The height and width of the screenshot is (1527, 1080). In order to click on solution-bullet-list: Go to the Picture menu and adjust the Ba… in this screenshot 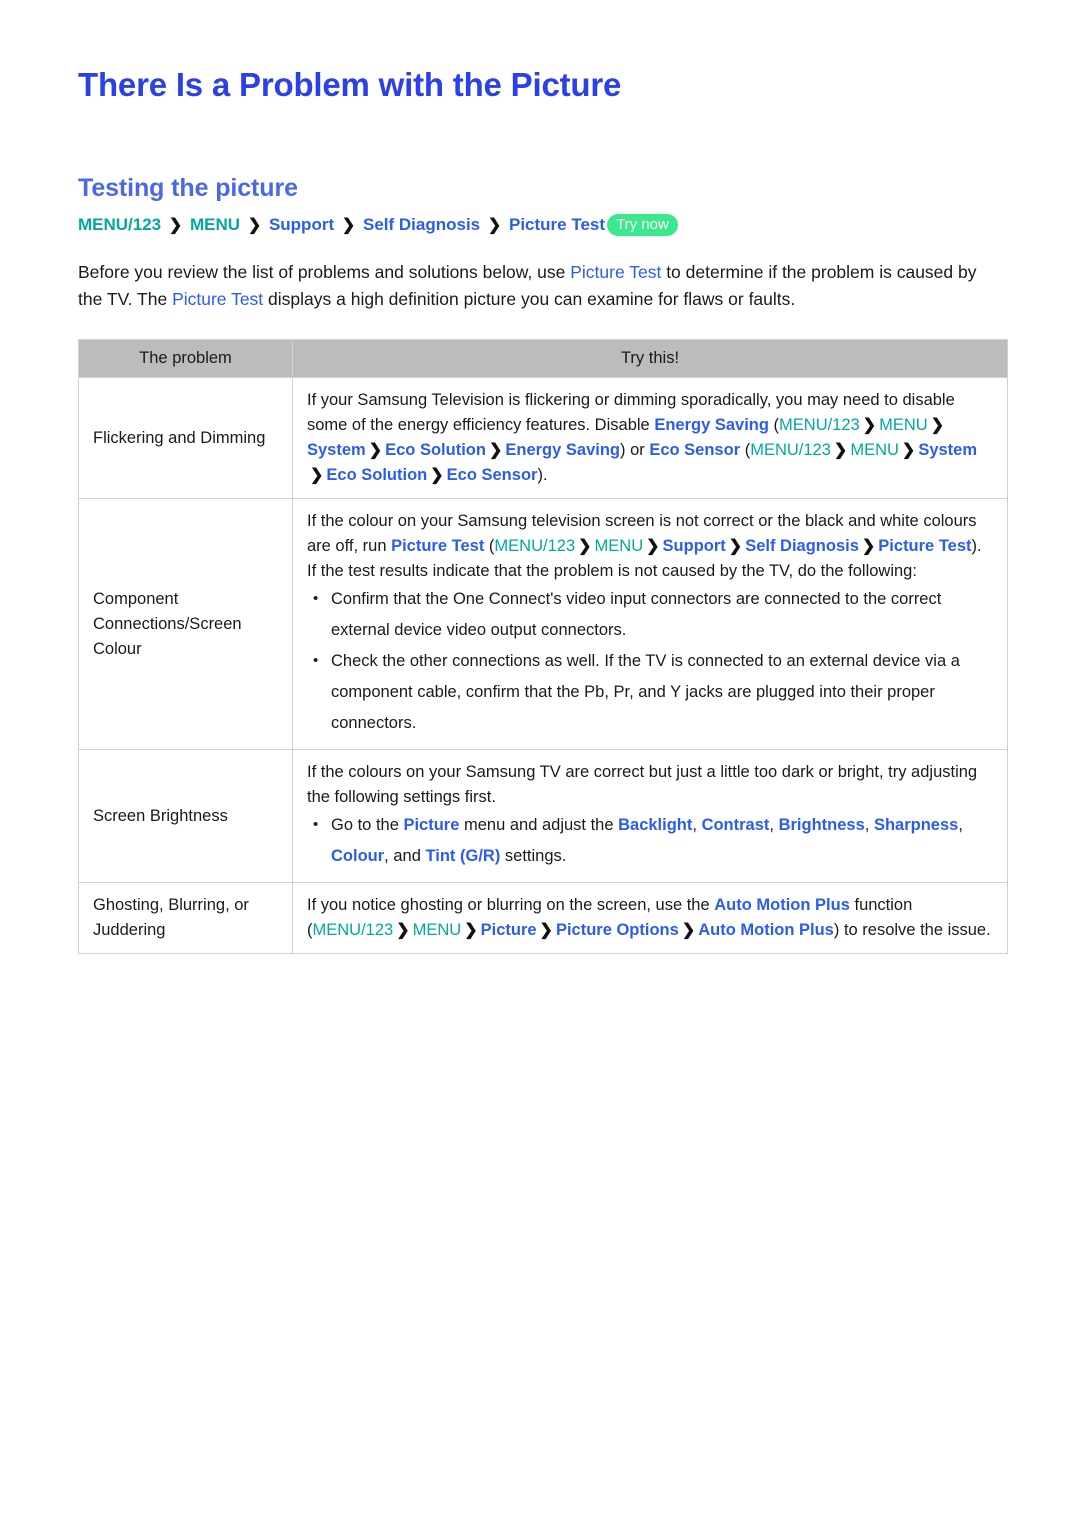, I will do `click(650, 840)`.